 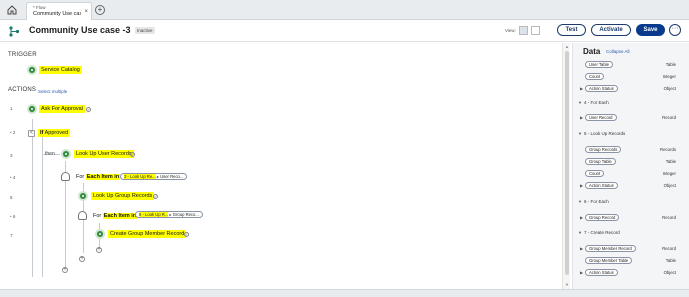 I want to click on data-pill-user-record: User Record, so click(x=601, y=117).